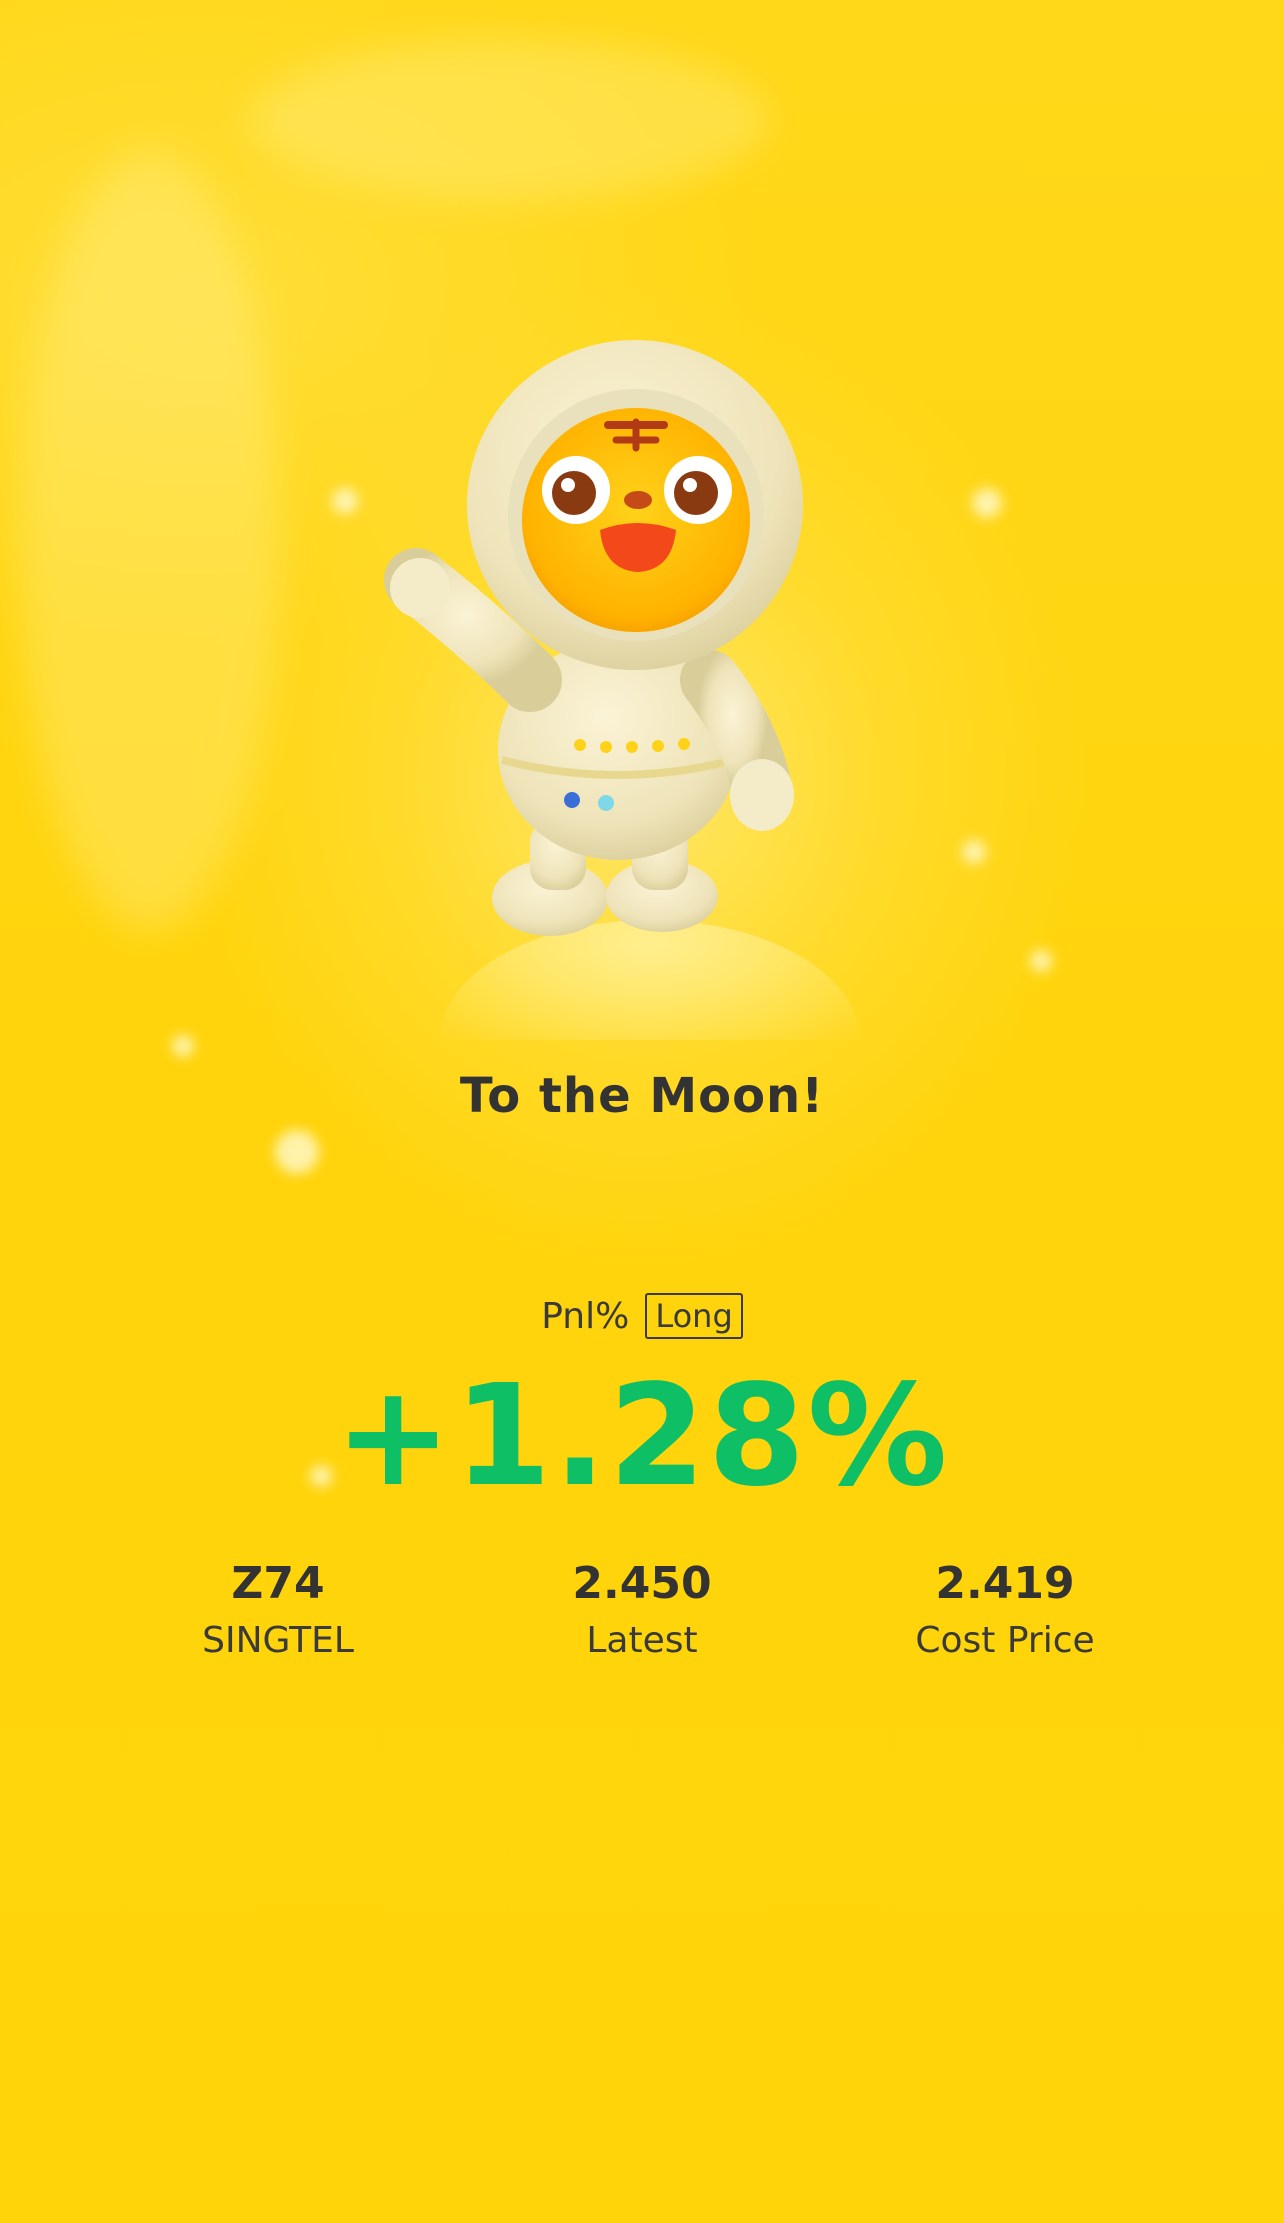 The image size is (1284, 2223). Describe the element at coordinates (642, 1096) in the screenshot. I see `page-title: To the Moon!` at that location.